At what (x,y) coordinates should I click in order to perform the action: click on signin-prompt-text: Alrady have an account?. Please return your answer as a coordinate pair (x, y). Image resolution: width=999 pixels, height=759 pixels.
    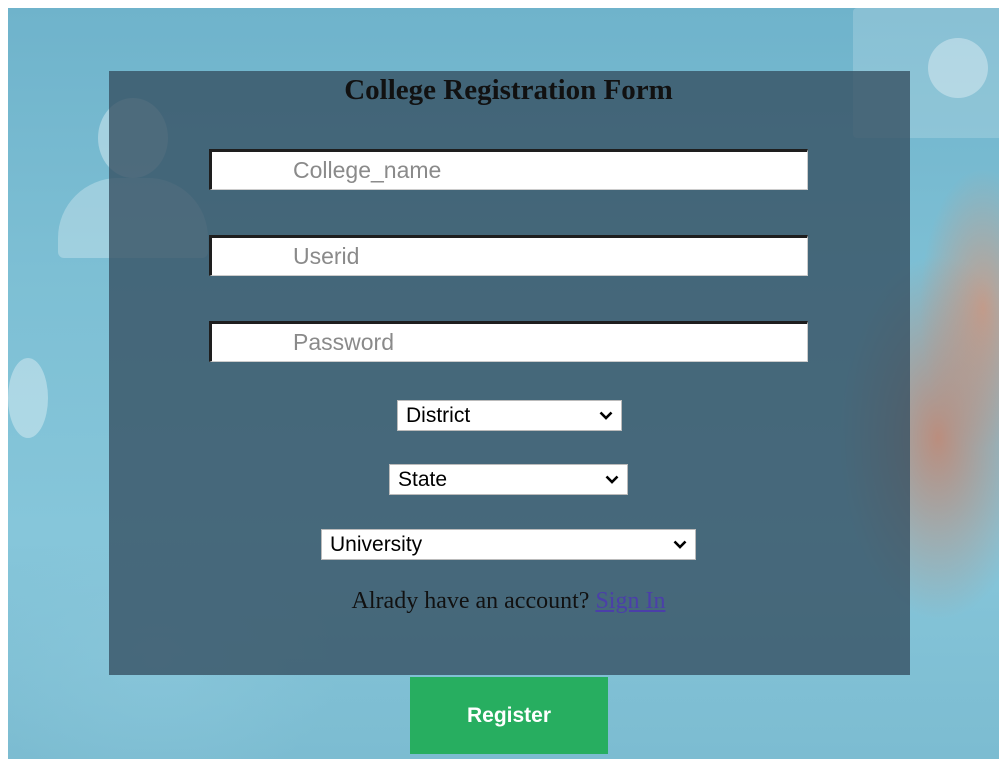
    Looking at the image, I should click on (473, 601).